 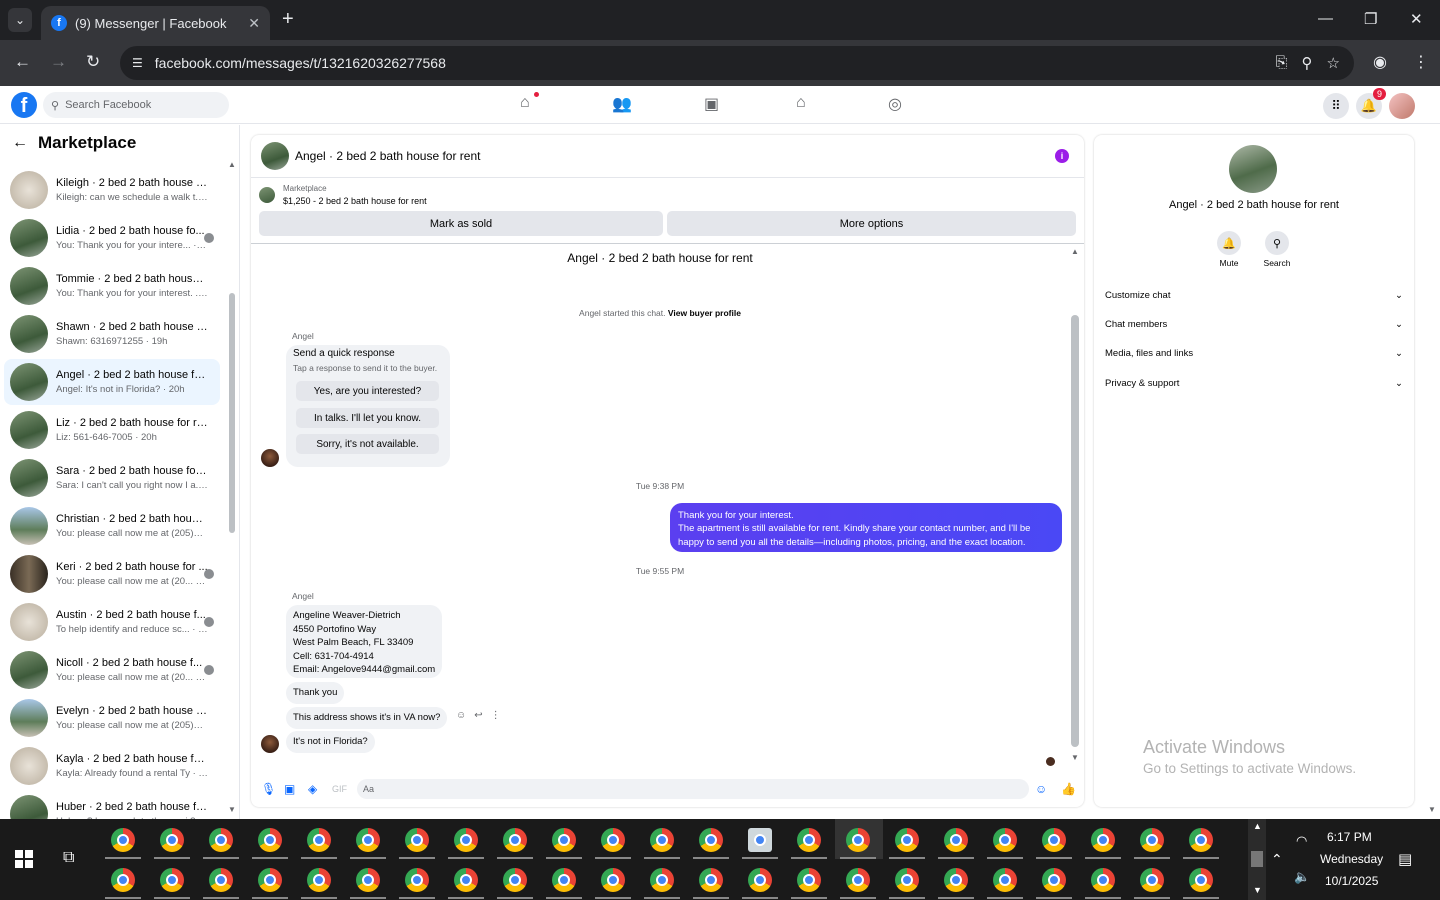 I want to click on windows-start-icon, so click(x=24, y=859).